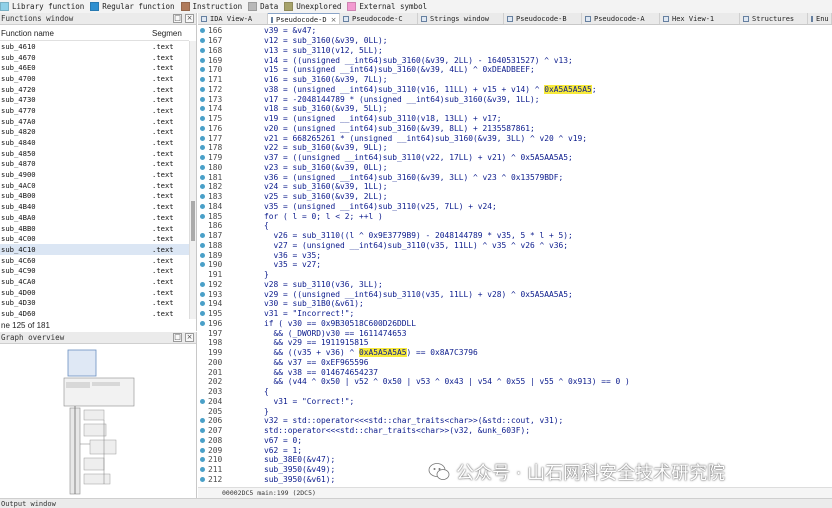  I want to click on function-row: sub_4720 .text, so click(94, 89).